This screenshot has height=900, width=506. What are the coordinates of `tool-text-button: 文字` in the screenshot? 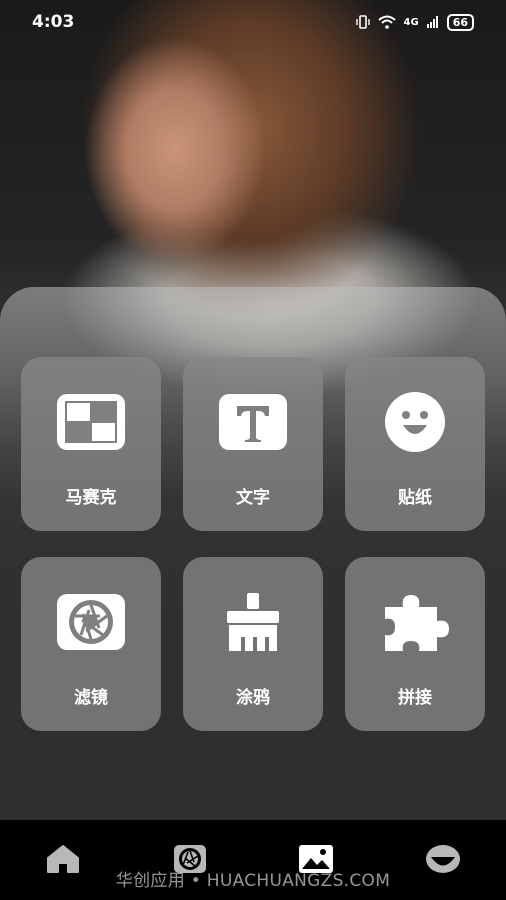 It's located at (253, 444).